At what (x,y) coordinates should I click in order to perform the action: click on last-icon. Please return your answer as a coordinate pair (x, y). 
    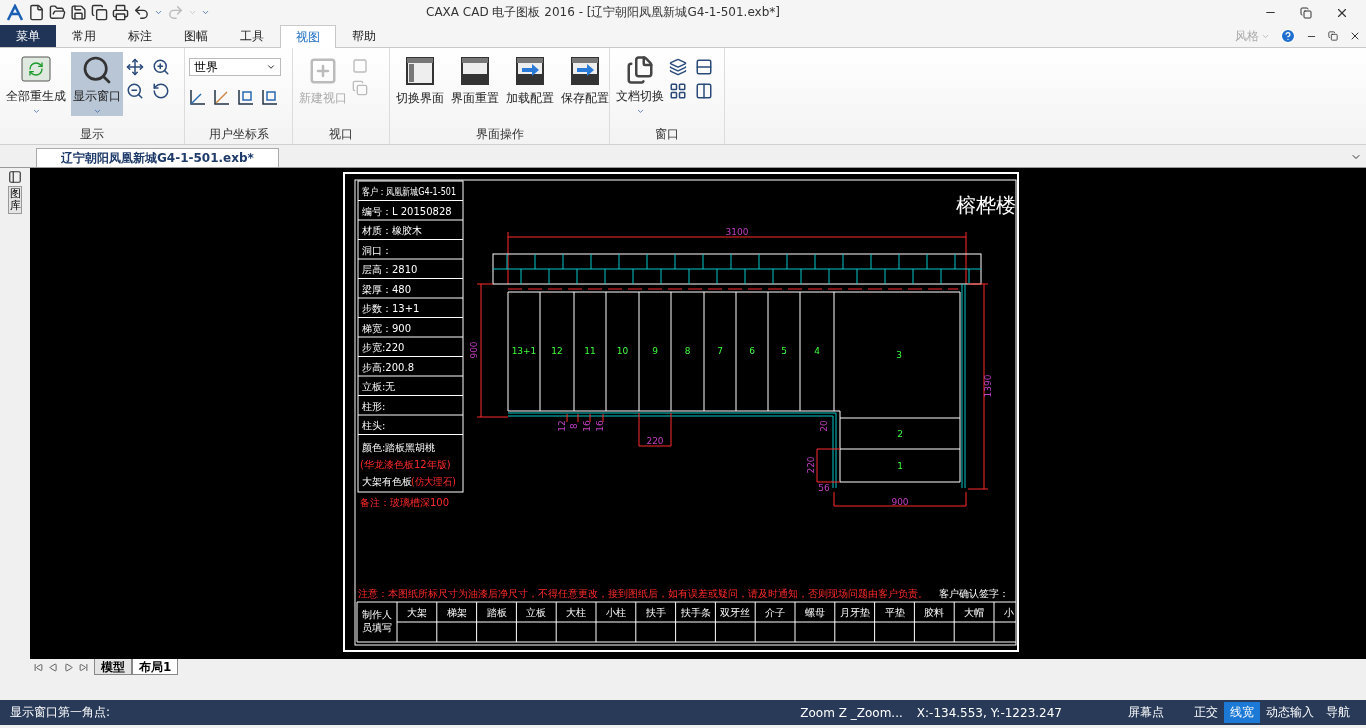
    Looking at the image, I should click on (83, 667).